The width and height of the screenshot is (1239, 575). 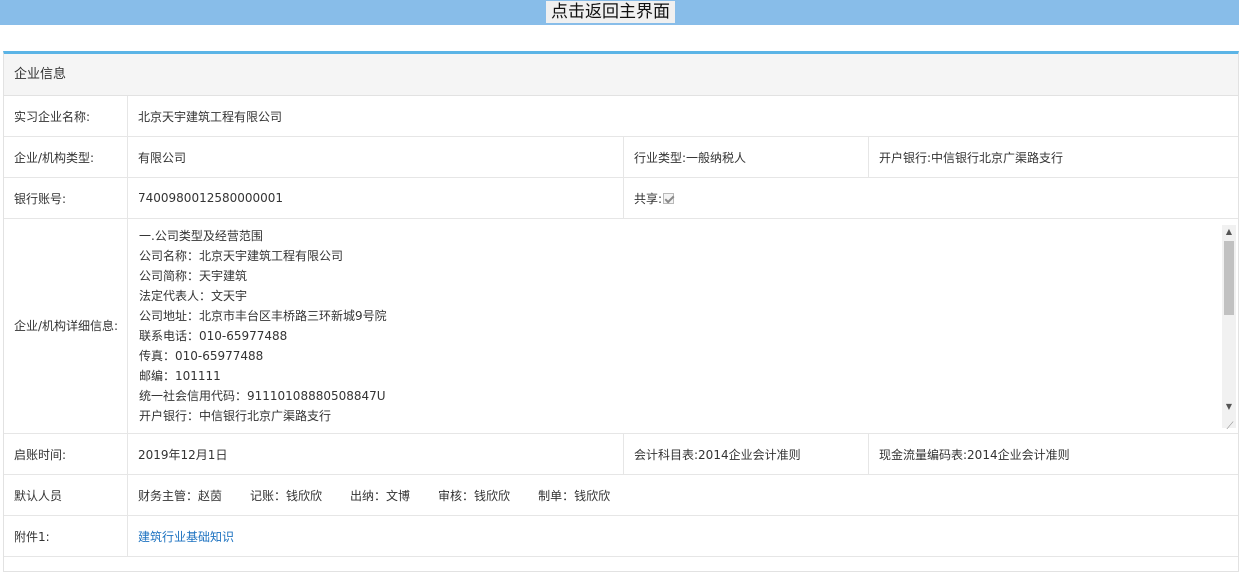 What do you see at coordinates (201, 236) in the screenshot?
I see `detail-line: 一.公司类型及经营范围` at bounding box center [201, 236].